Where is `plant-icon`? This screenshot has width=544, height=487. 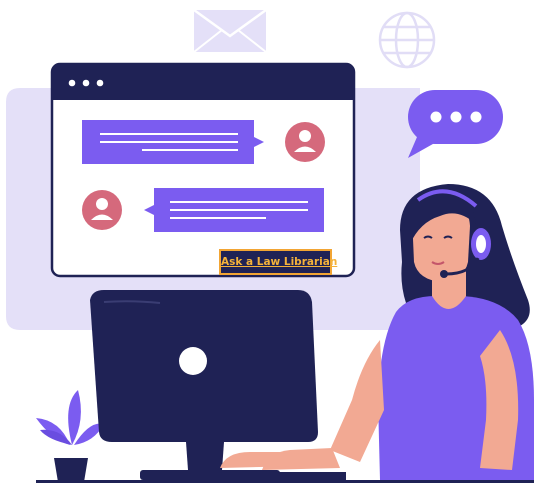
plant-icon is located at coordinates (70, 436).